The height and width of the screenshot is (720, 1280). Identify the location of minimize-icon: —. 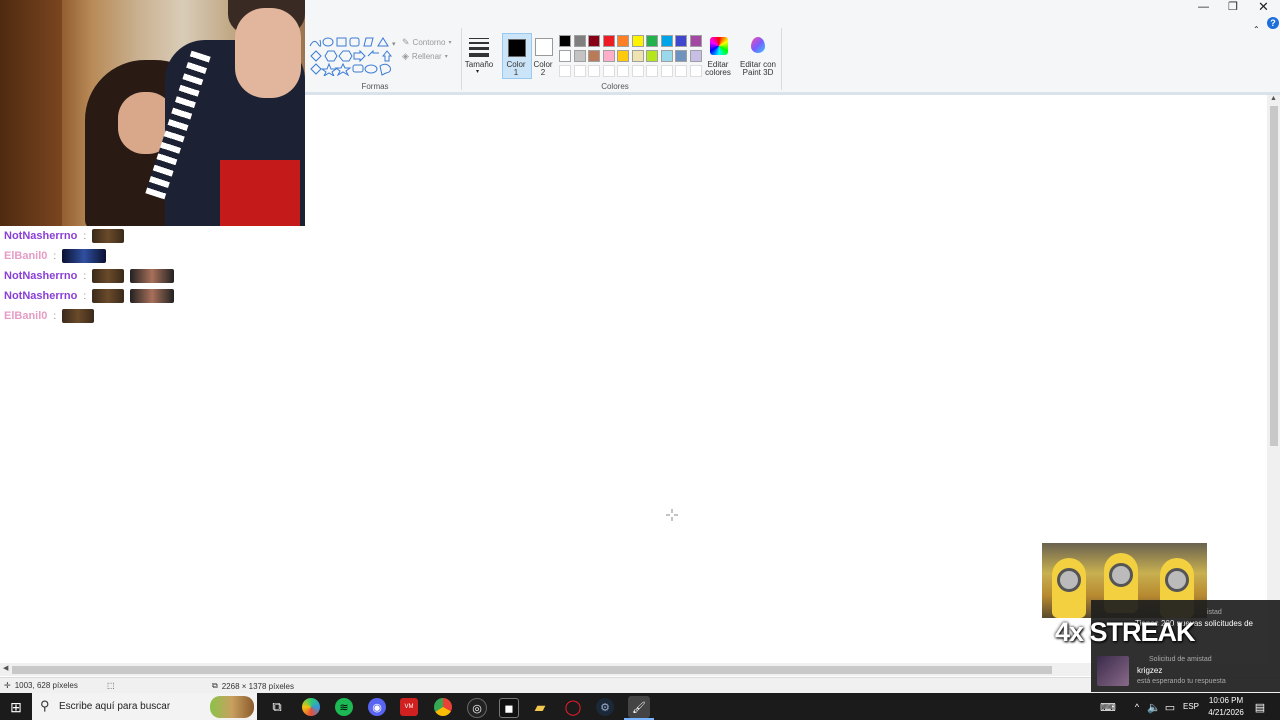
(1203, 7).